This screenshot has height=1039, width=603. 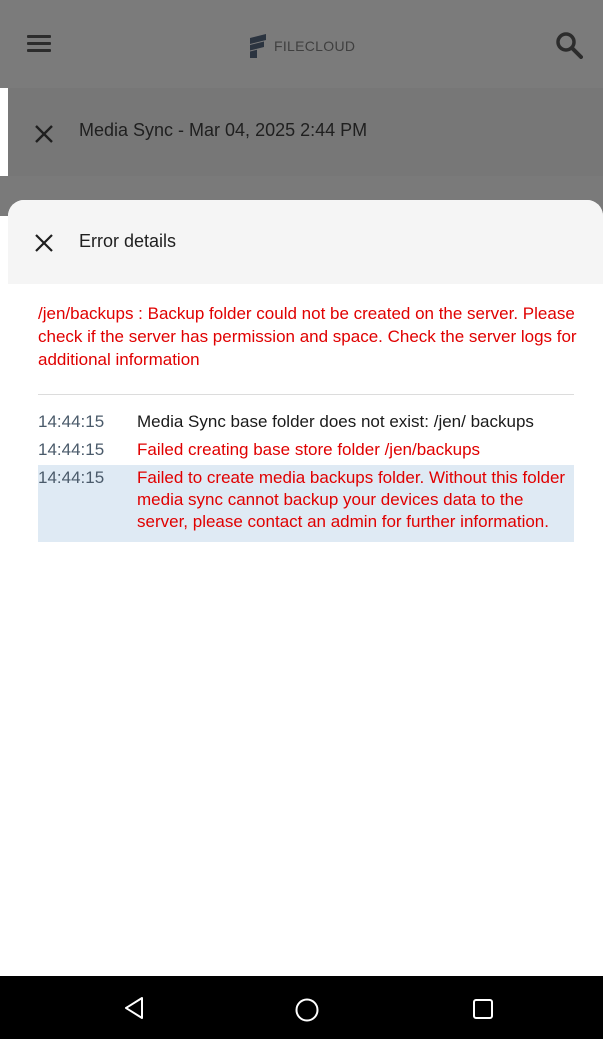 What do you see at coordinates (315, 46) in the screenshot?
I see `brand-name: FILECLOUD` at bounding box center [315, 46].